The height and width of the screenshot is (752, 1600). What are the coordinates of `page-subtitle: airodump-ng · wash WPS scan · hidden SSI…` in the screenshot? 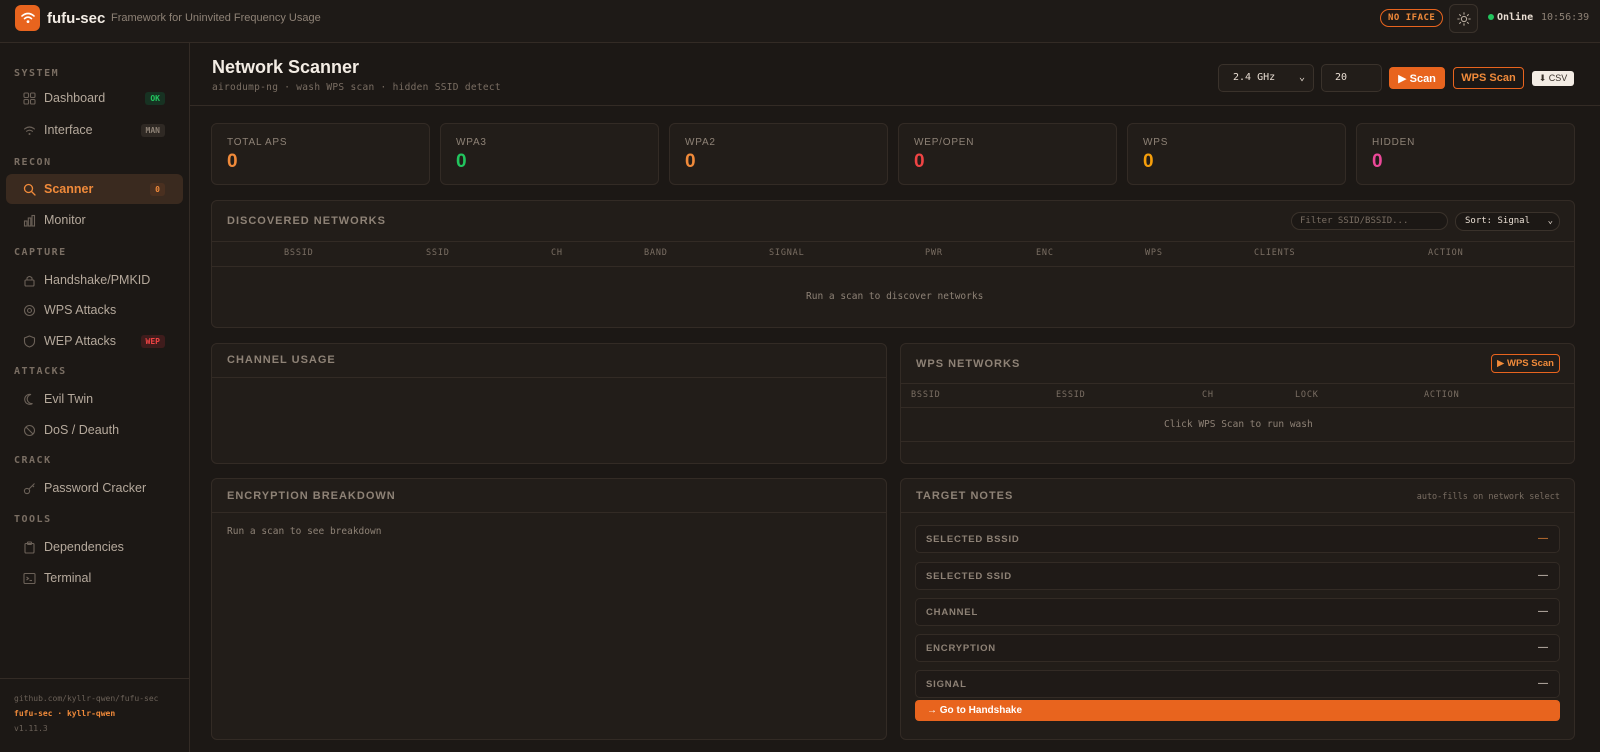 It's located at (356, 87).